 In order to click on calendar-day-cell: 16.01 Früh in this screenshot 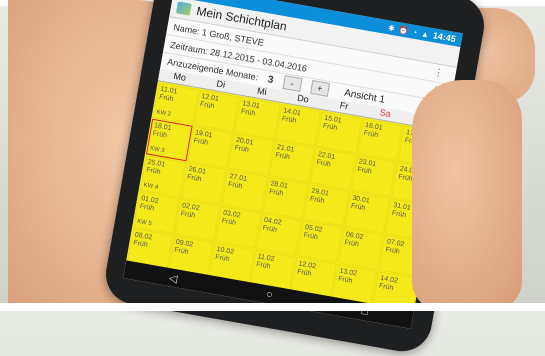, I will do `click(380, 139)`.